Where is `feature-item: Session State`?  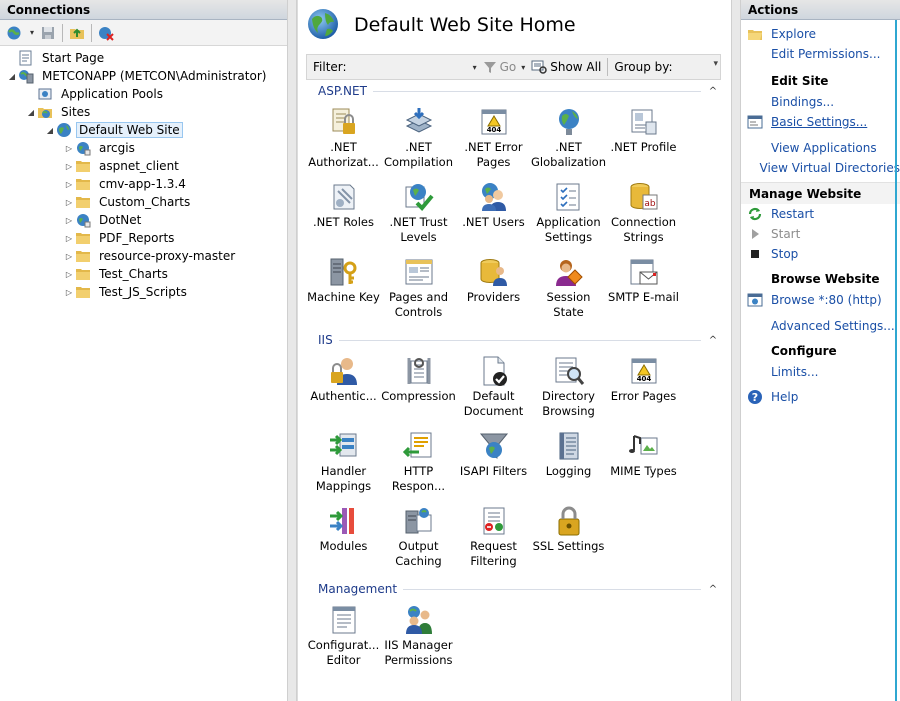
feature-item: Session State is located at coordinates (568, 288).